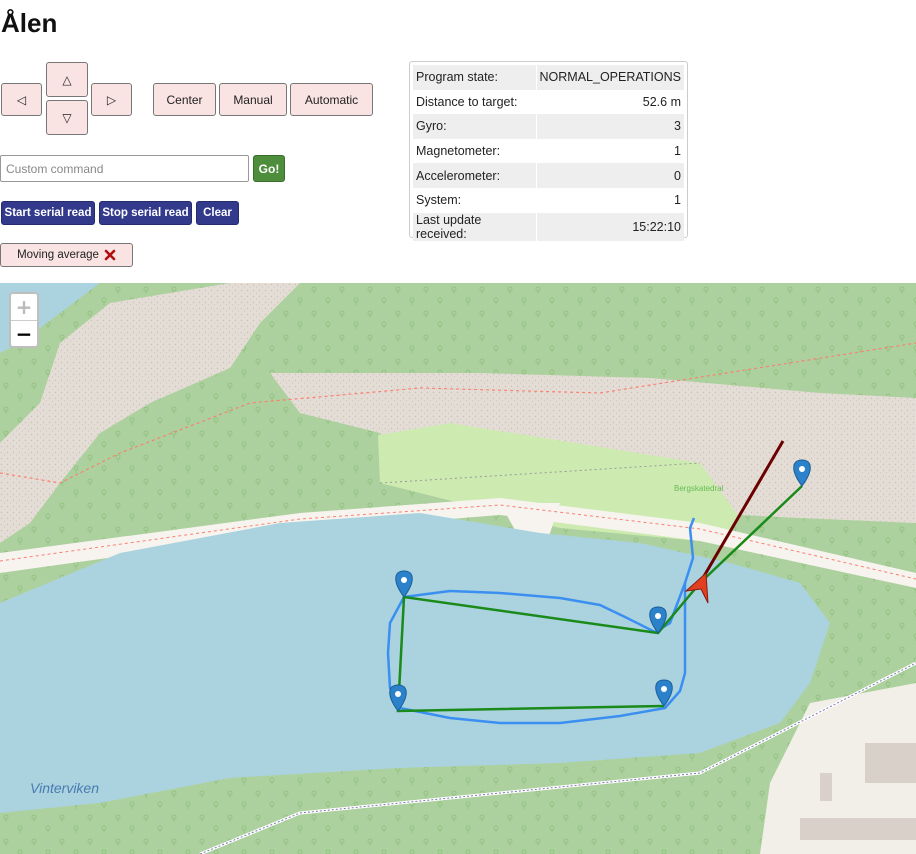 The image size is (916, 854). I want to click on table-row: Last update received: 15:22:10, so click(548, 226).